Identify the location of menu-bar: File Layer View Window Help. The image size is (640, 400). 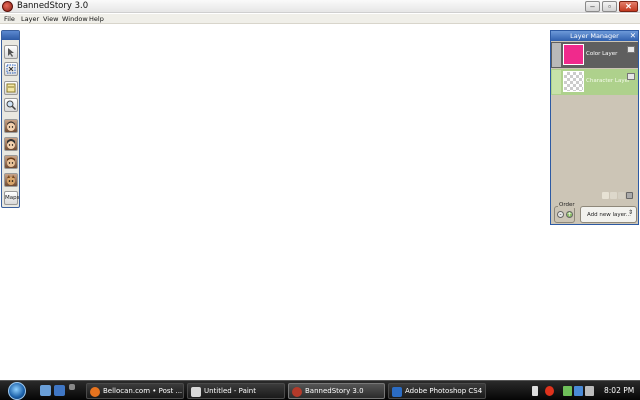
(320, 19).